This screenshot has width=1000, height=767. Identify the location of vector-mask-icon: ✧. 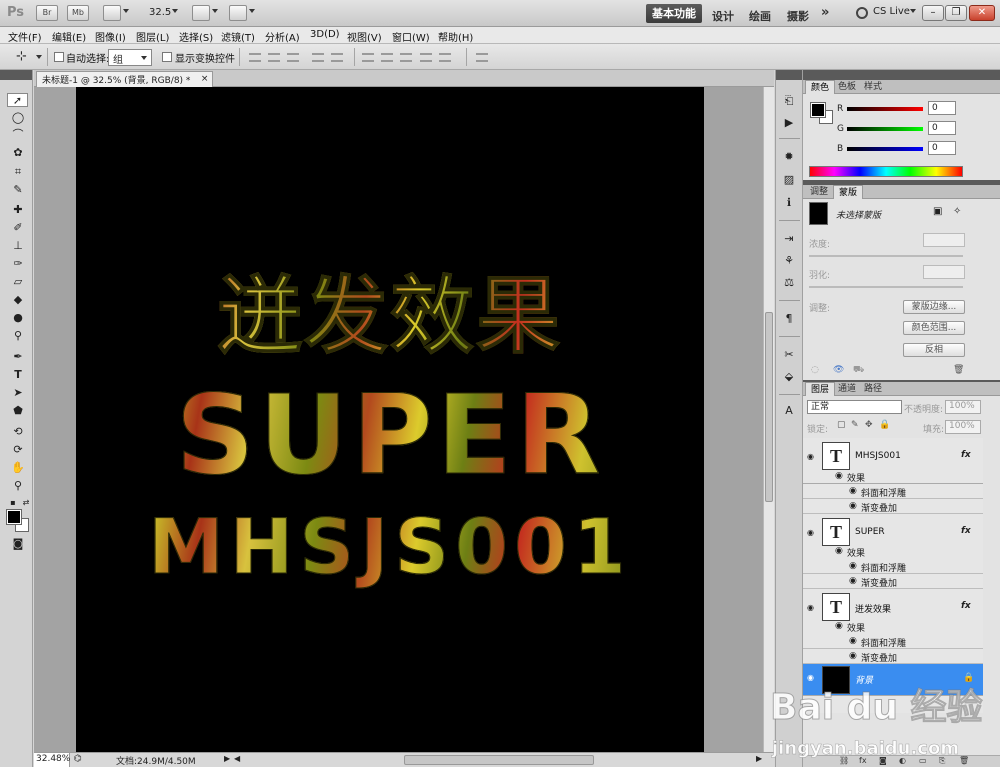
(957, 211).